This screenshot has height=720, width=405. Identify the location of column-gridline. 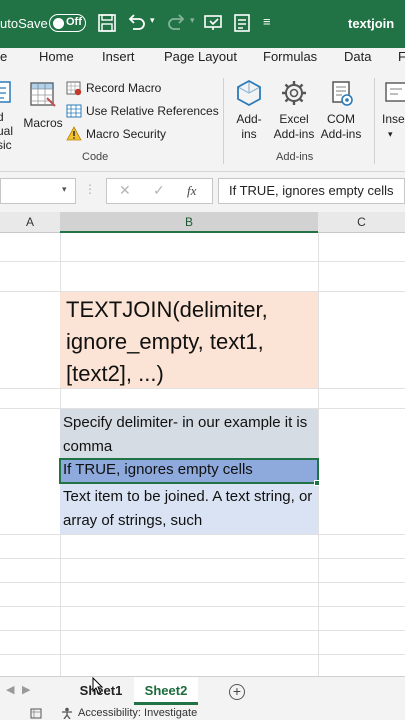
(318, 454).